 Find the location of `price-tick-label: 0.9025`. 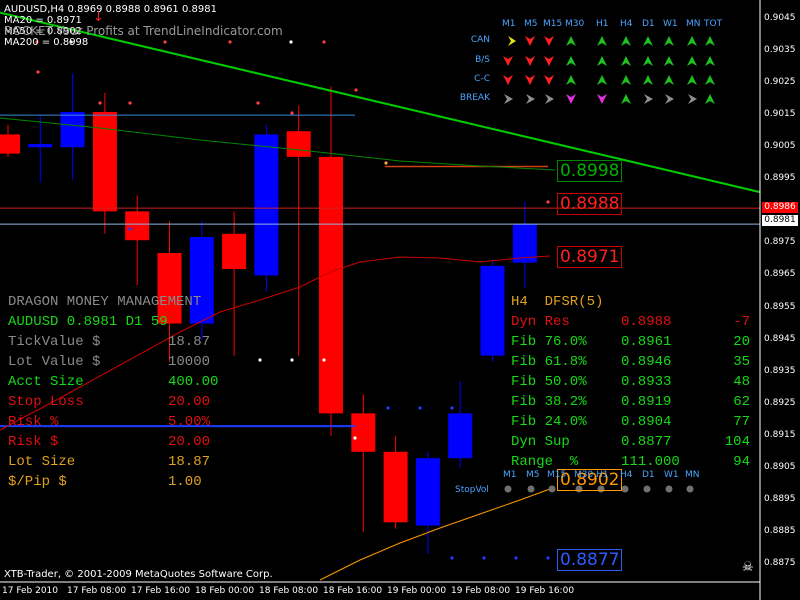

price-tick-label: 0.9025 is located at coordinates (780, 82).